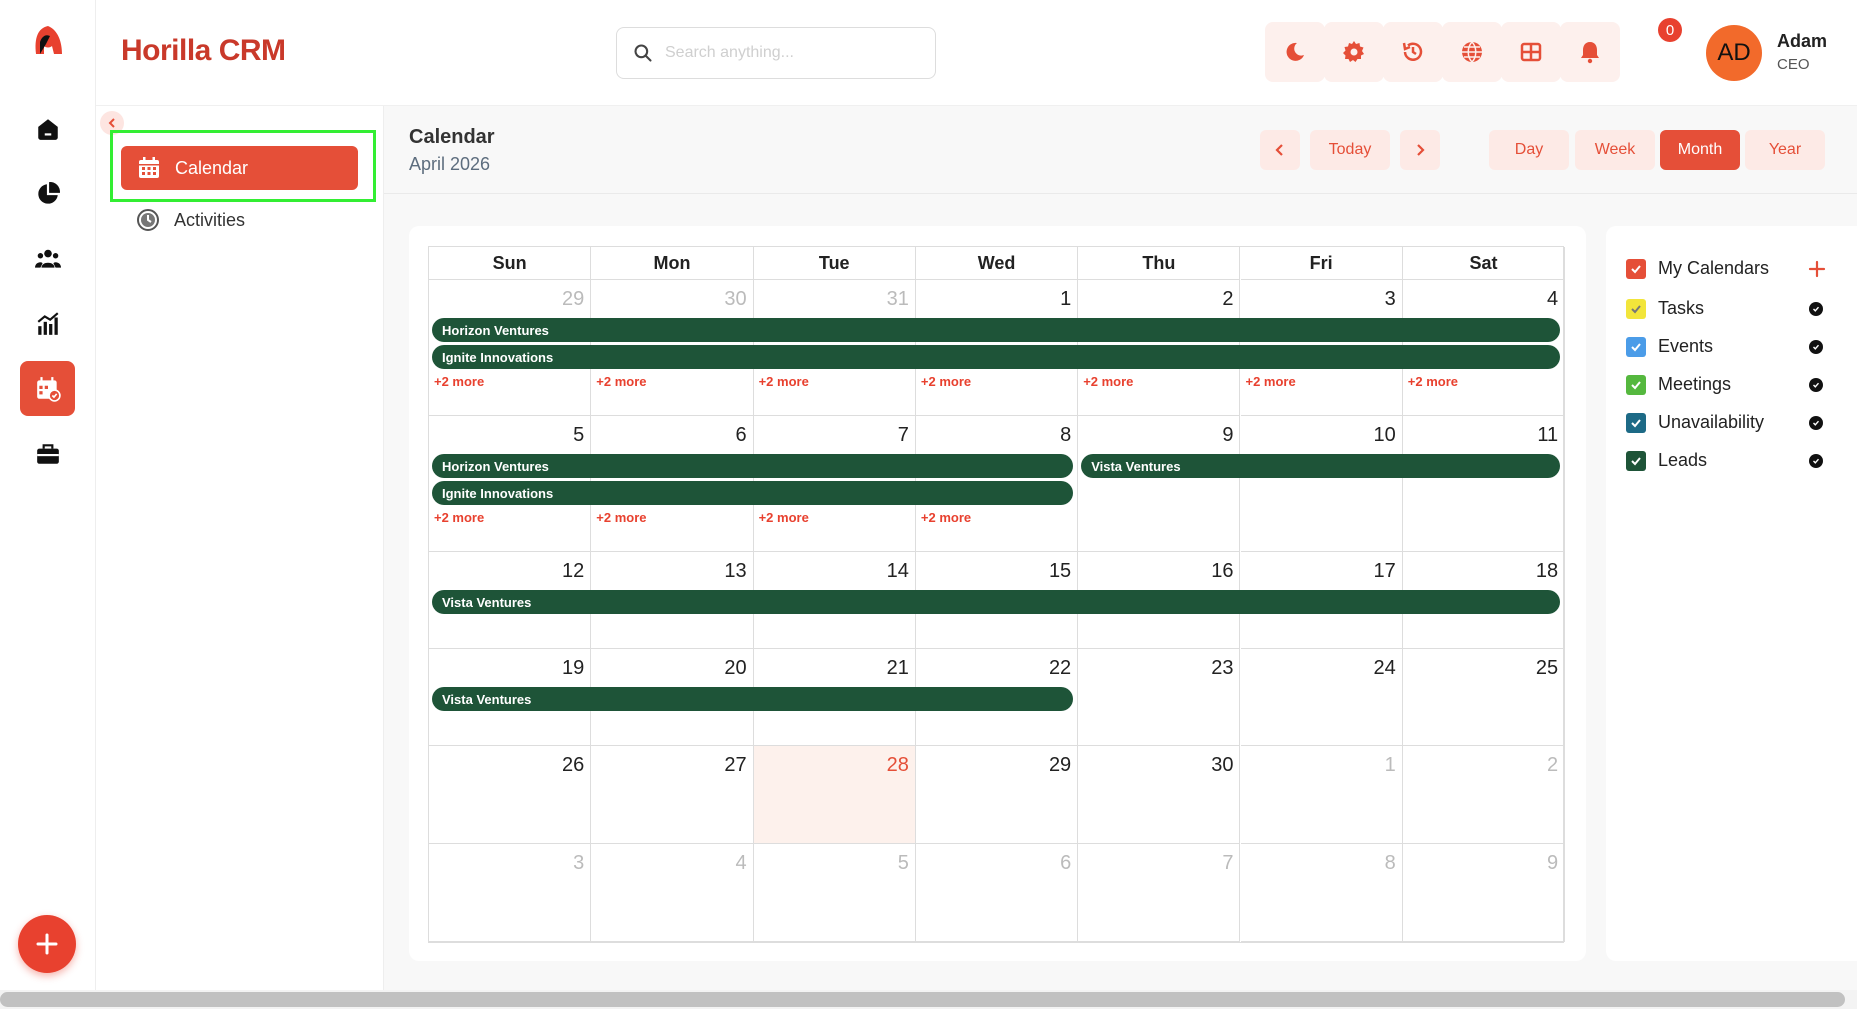  Describe the element at coordinates (1531, 52) in the screenshot. I see `apps-button` at that location.